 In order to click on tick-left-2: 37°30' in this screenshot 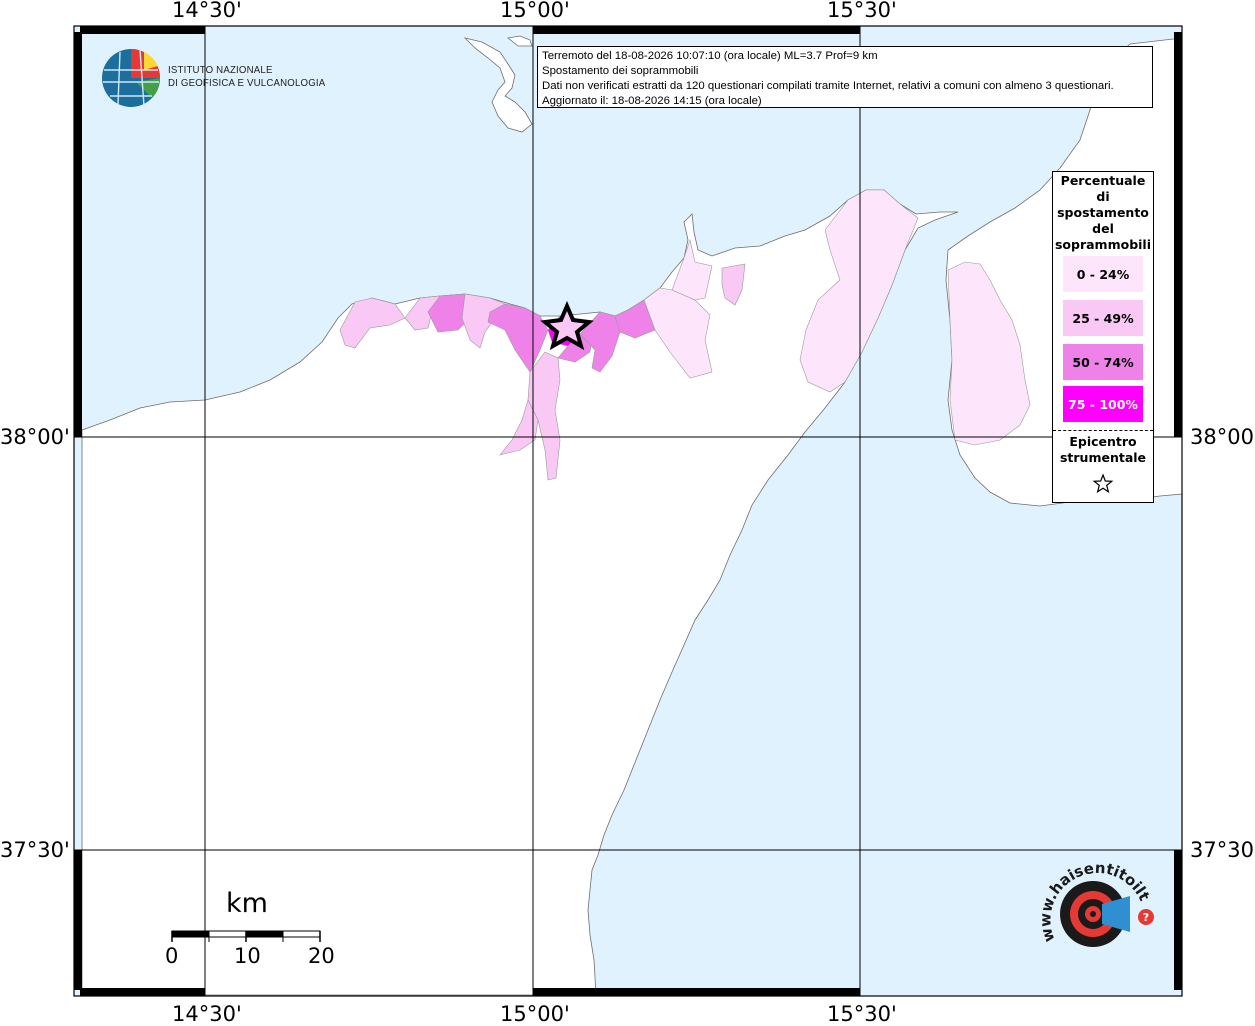, I will do `click(35, 850)`.